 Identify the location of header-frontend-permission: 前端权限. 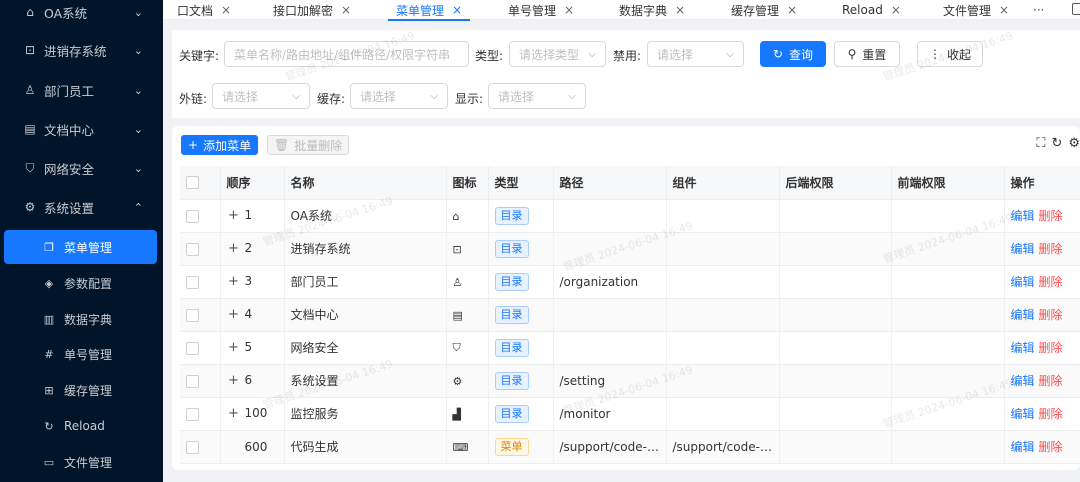
(948, 183).